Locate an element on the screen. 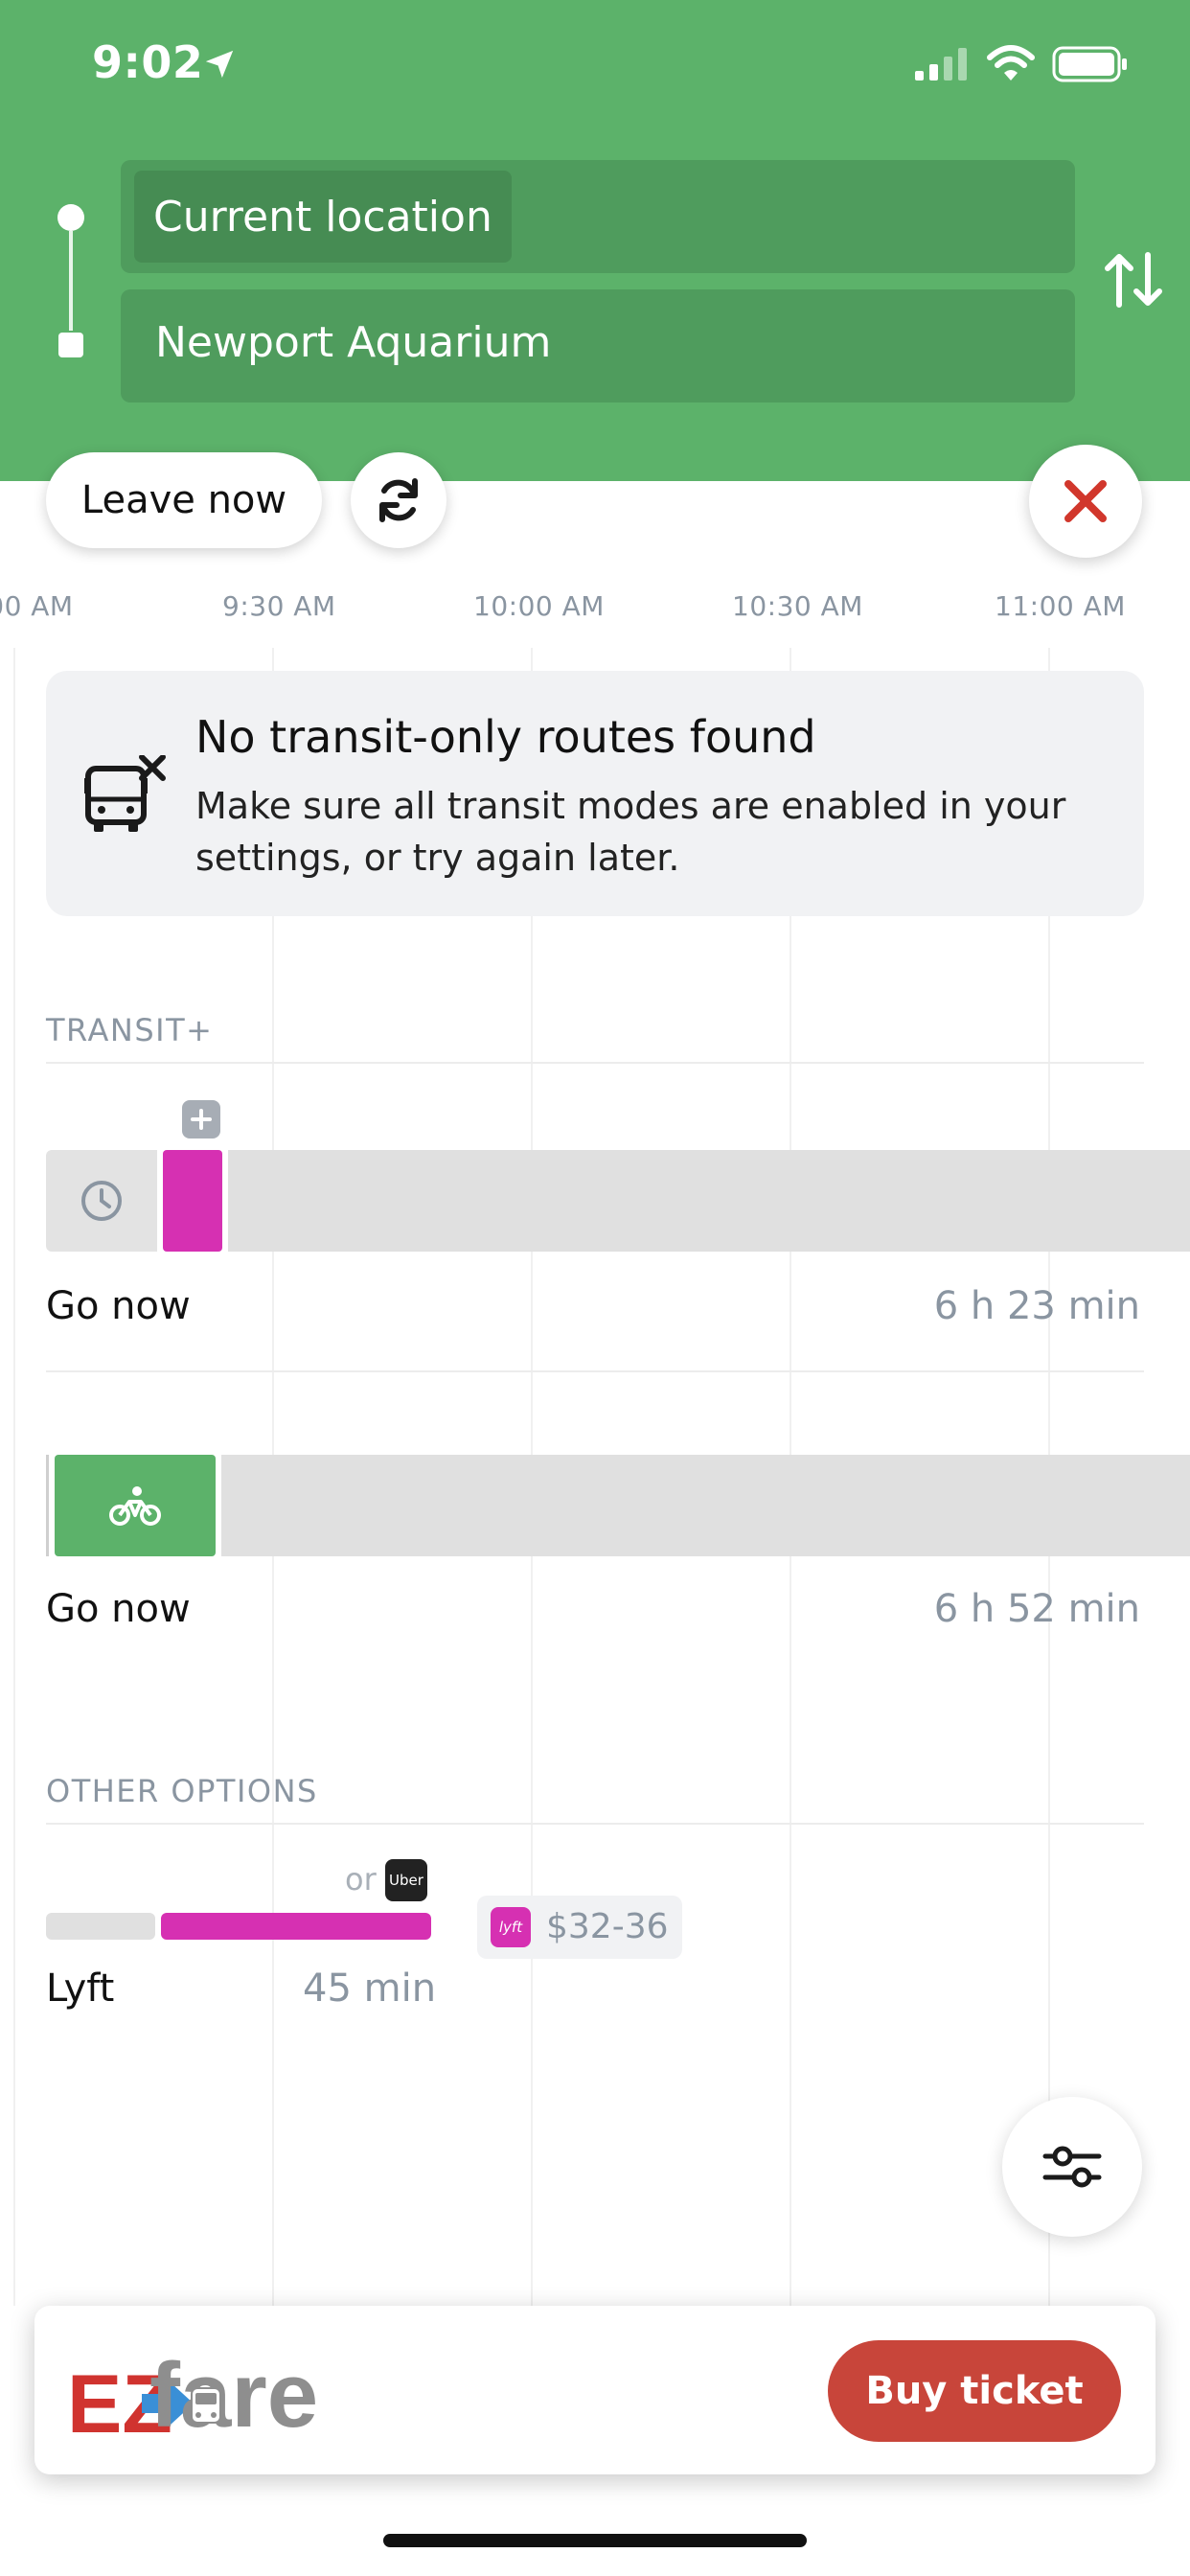 The height and width of the screenshot is (2576, 1190). gridline is located at coordinates (14, 1477).